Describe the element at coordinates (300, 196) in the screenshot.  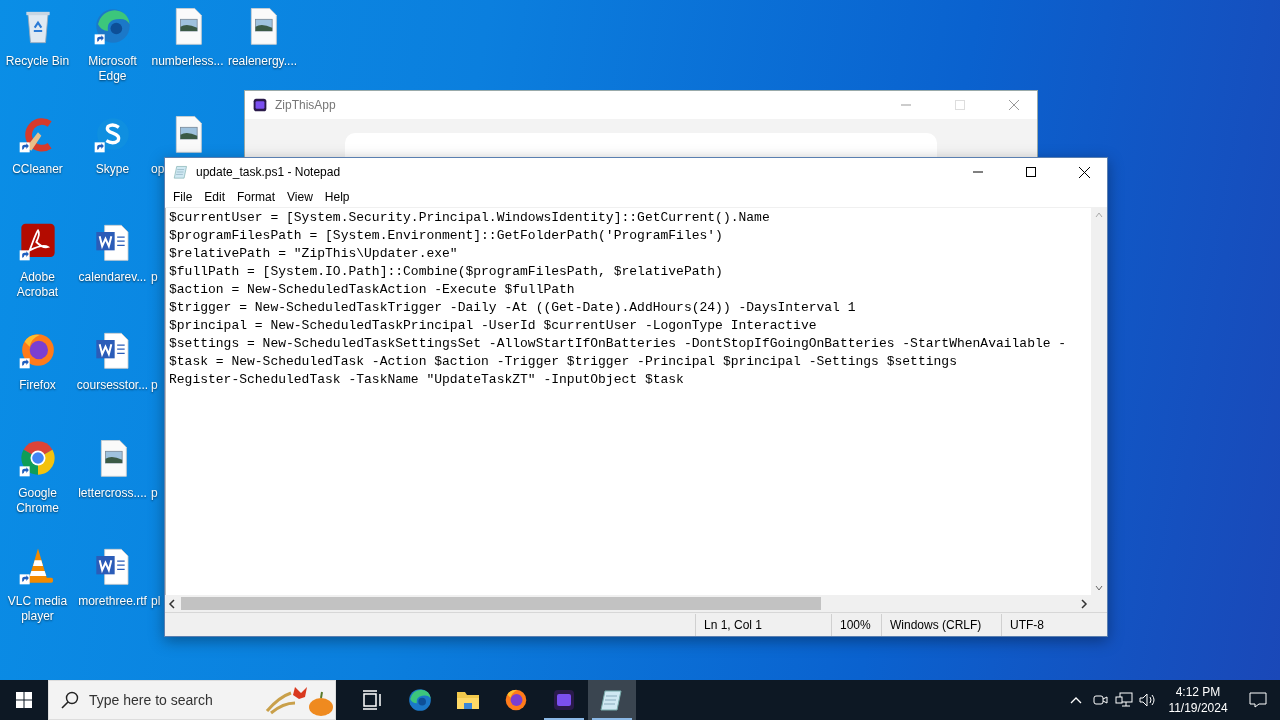
I see `menu-item: View` at that location.